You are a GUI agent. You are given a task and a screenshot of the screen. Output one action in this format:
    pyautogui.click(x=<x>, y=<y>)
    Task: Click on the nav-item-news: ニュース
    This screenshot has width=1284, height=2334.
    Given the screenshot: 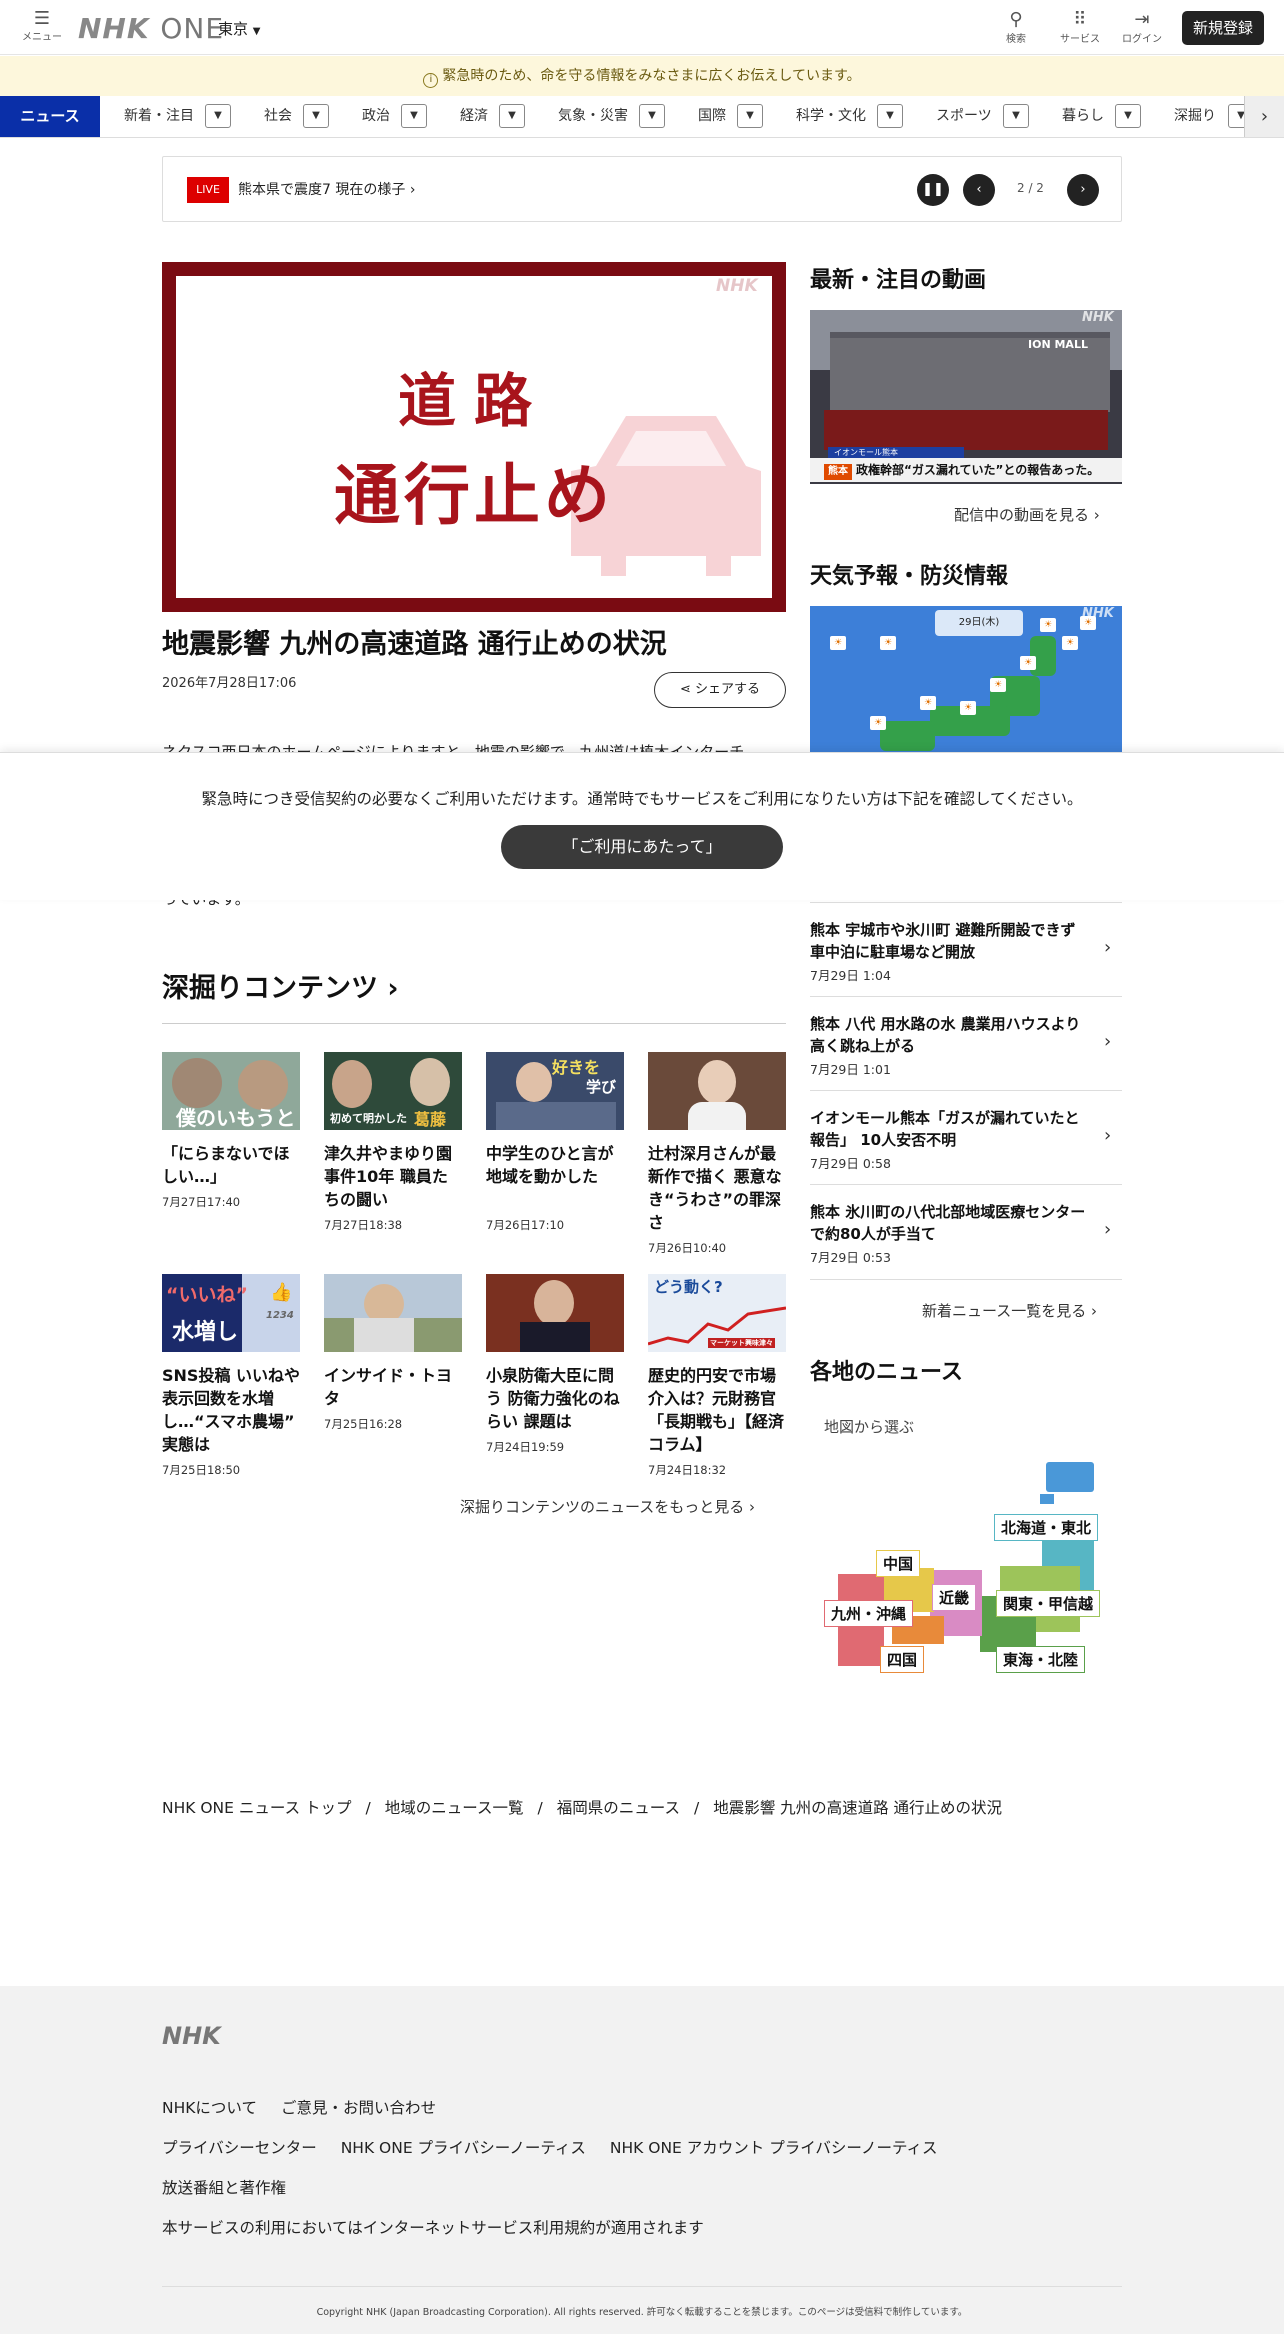 What is the action you would take?
    pyautogui.click(x=50, y=116)
    